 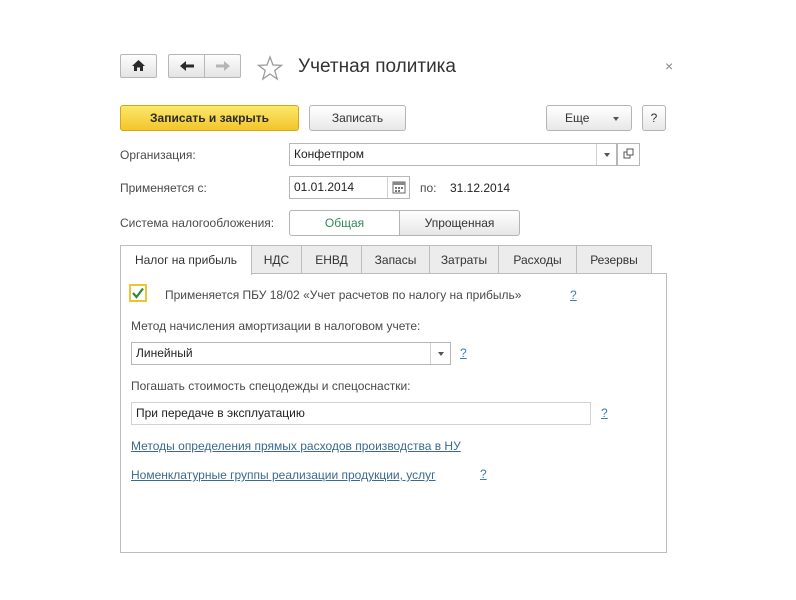 What do you see at coordinates (604, 413) in the screenshot?
I see `workwear-help-link: ?` at bounding box center [604, 413].